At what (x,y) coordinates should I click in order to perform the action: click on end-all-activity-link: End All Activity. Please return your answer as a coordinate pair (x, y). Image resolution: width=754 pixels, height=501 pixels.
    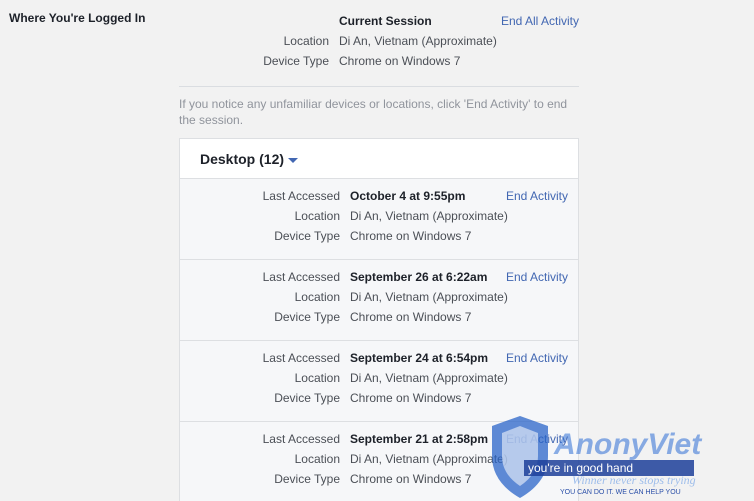
    Looking at the image, I should click on (540, 21).